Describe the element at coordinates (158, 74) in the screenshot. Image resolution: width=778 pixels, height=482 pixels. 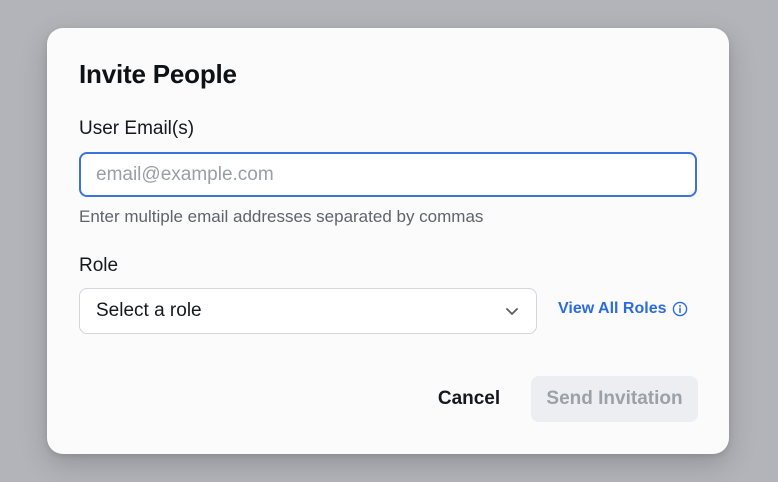
I see `dialog-title: Invite People` at that location.